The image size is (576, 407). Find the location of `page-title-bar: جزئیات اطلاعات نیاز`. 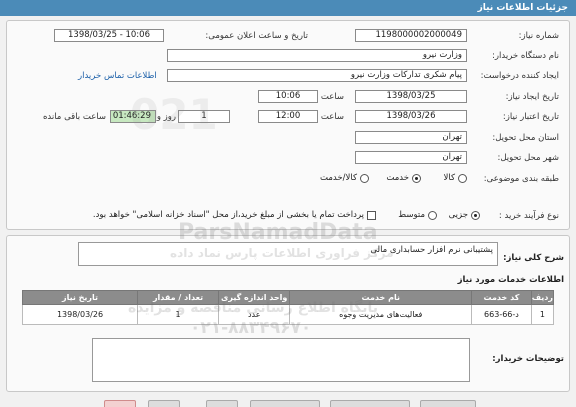

page-title-bar: جزئیات اطلاعات نیاز is located at coordinates (288, 8).